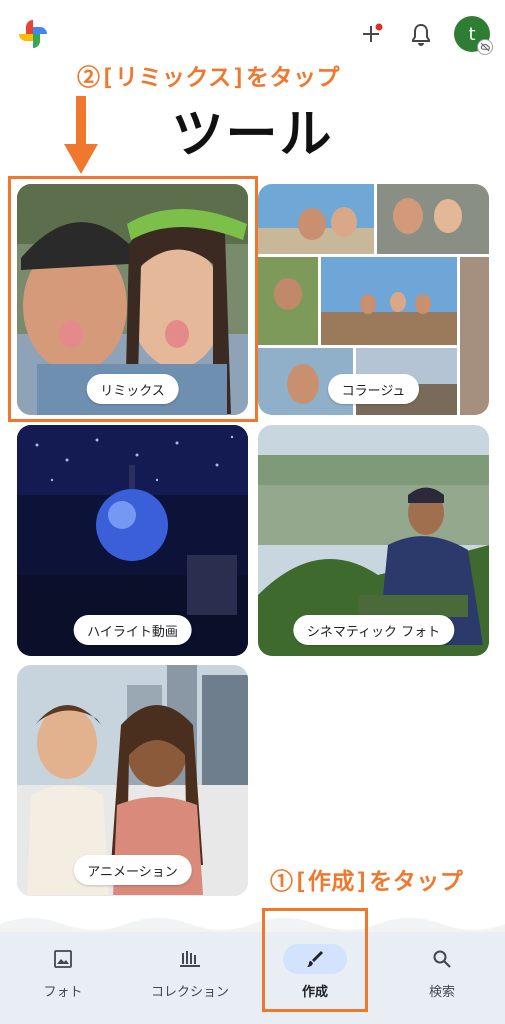 The height and width of the screenshot is (1024, 505). I want to click on tile-label: ハイライト動画, so click(132, 630).